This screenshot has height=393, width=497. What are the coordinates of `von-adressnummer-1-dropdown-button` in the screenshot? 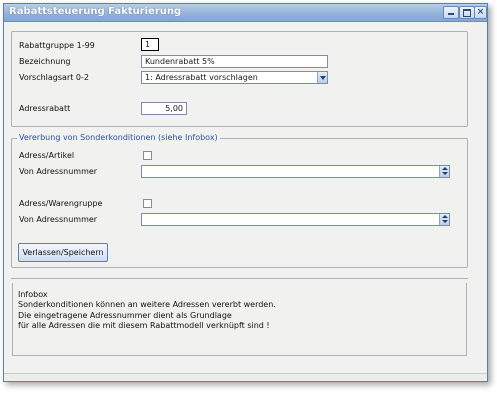 It's located at (444, 171).